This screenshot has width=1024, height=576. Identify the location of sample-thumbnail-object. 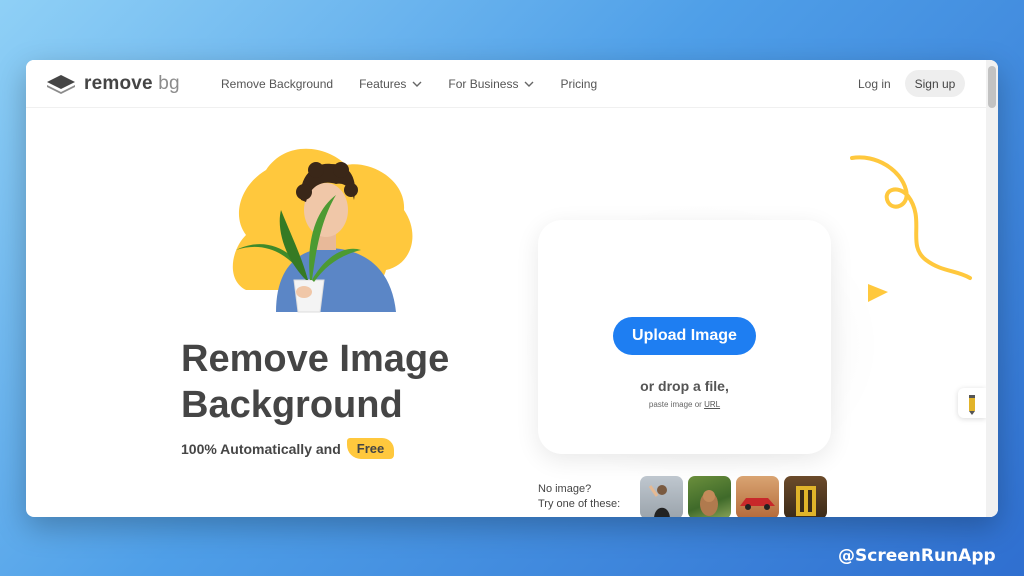
(805, 496).